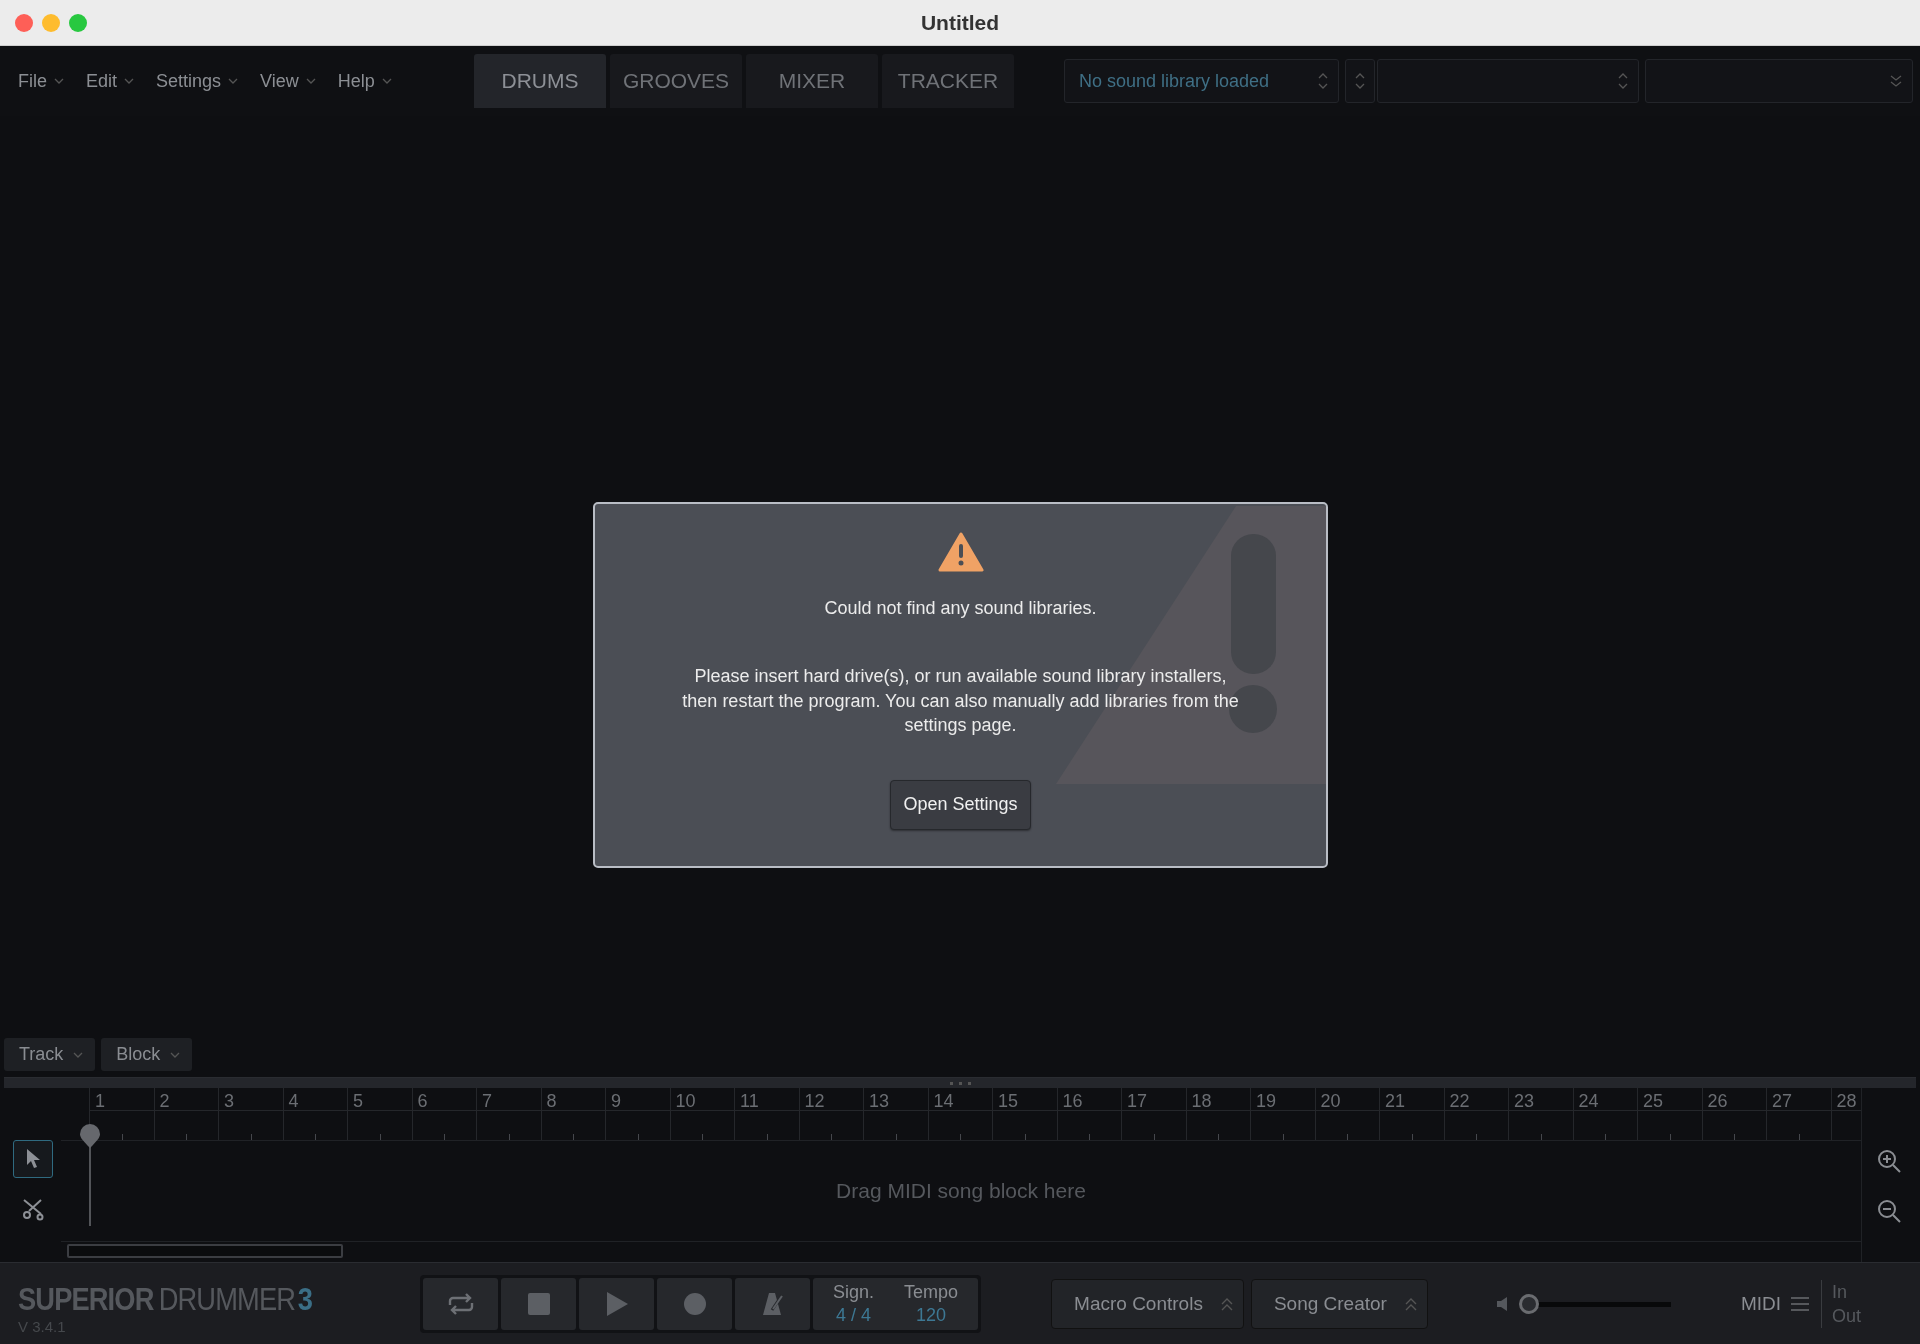  What do you see at coordinates (1330, 1101) in the screenshot?
I see `bar-number: 20` at bounding box center [1330, 1101].